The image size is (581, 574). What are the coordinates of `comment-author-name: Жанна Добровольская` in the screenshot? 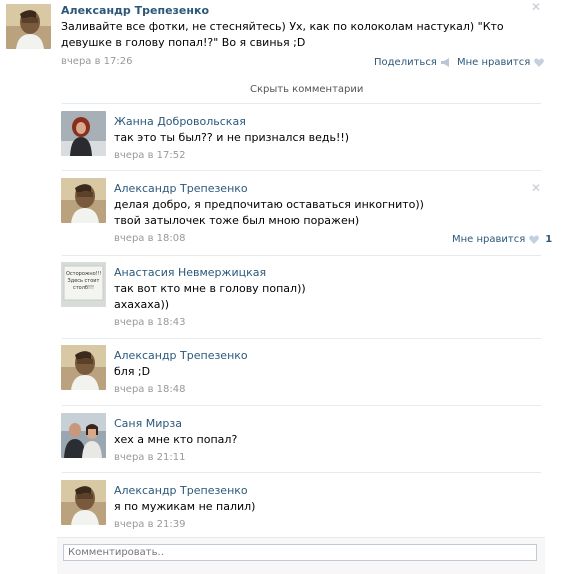 It's located at (180, 121).